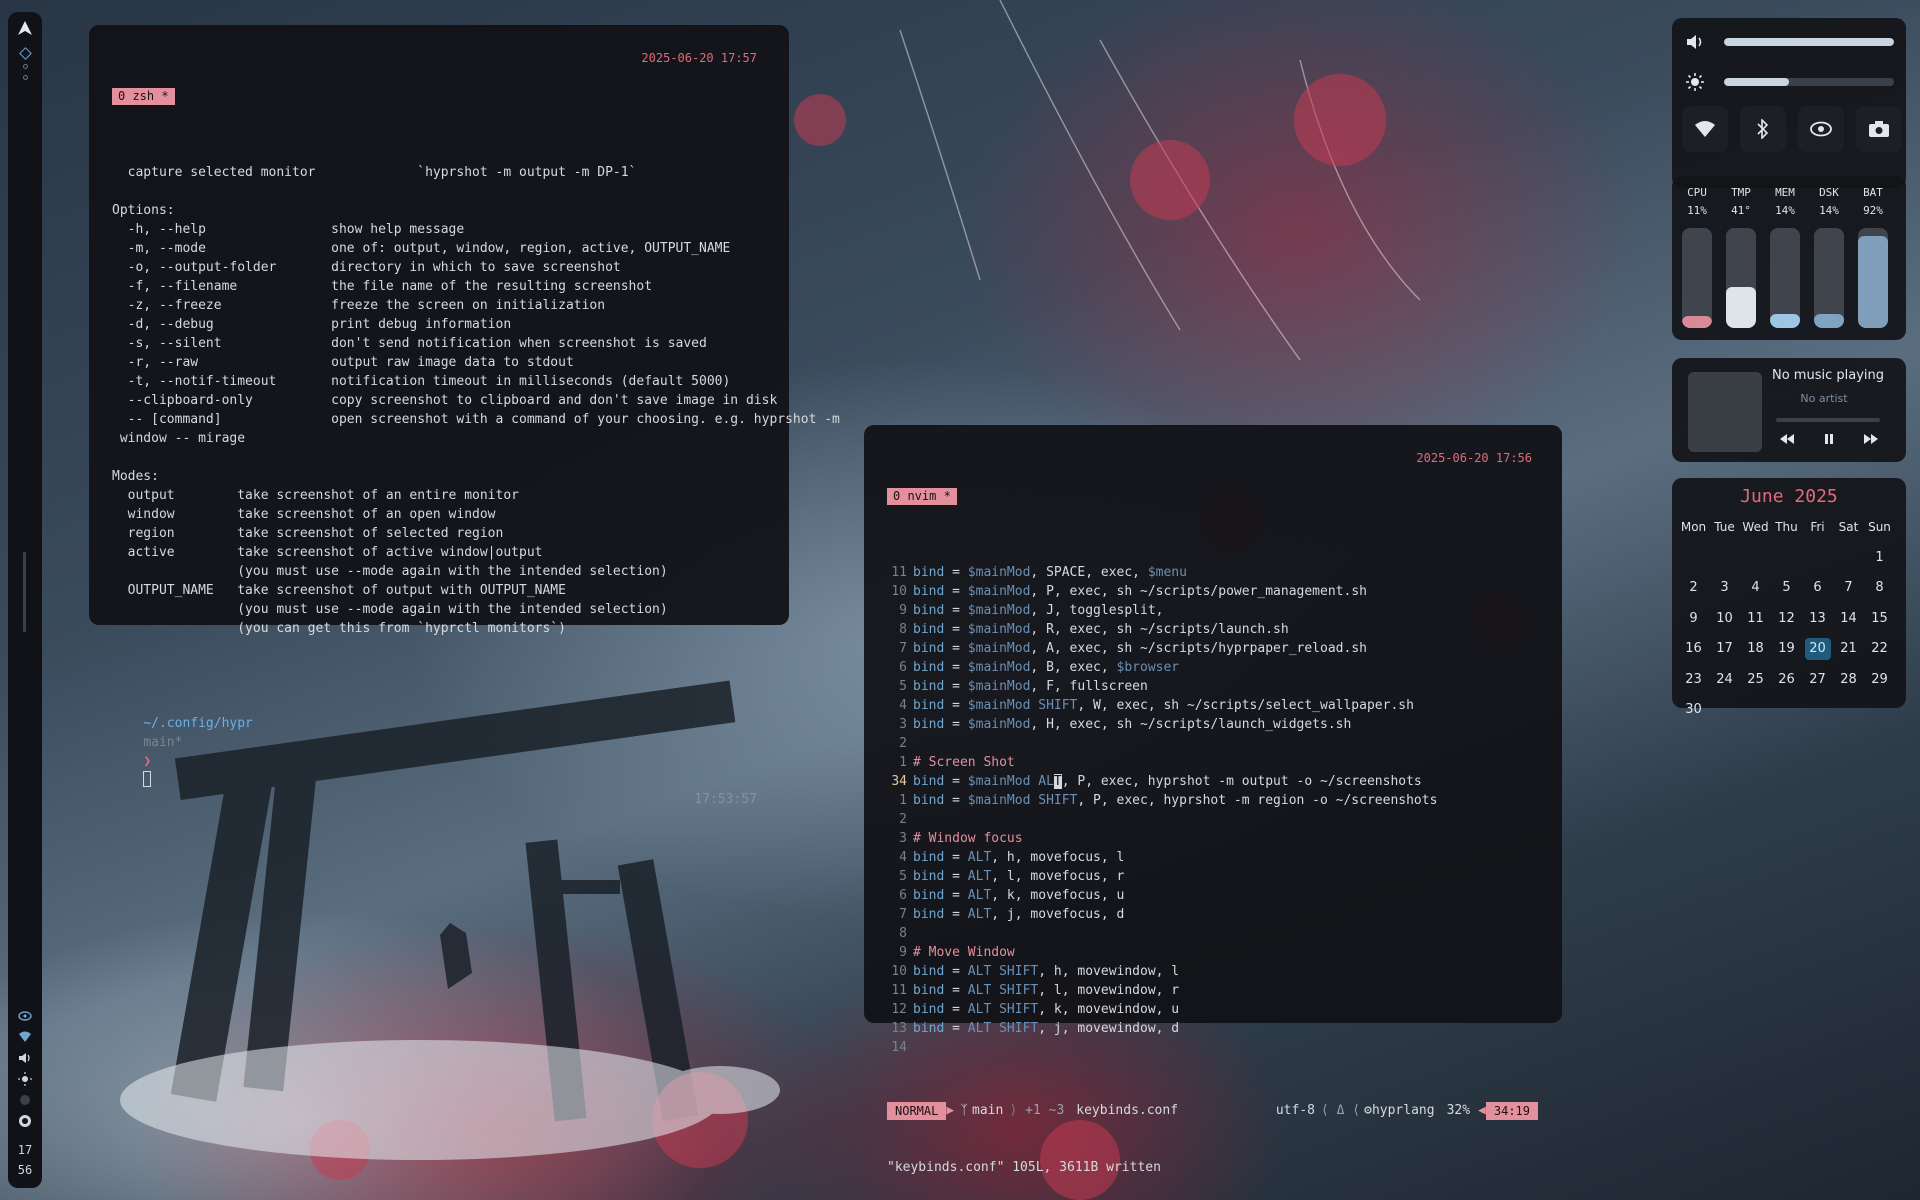  What do you see at coordinates (1786, 619) in the screenshot?
I see `calendar-day: 12` at bounding box center [1786, 619].